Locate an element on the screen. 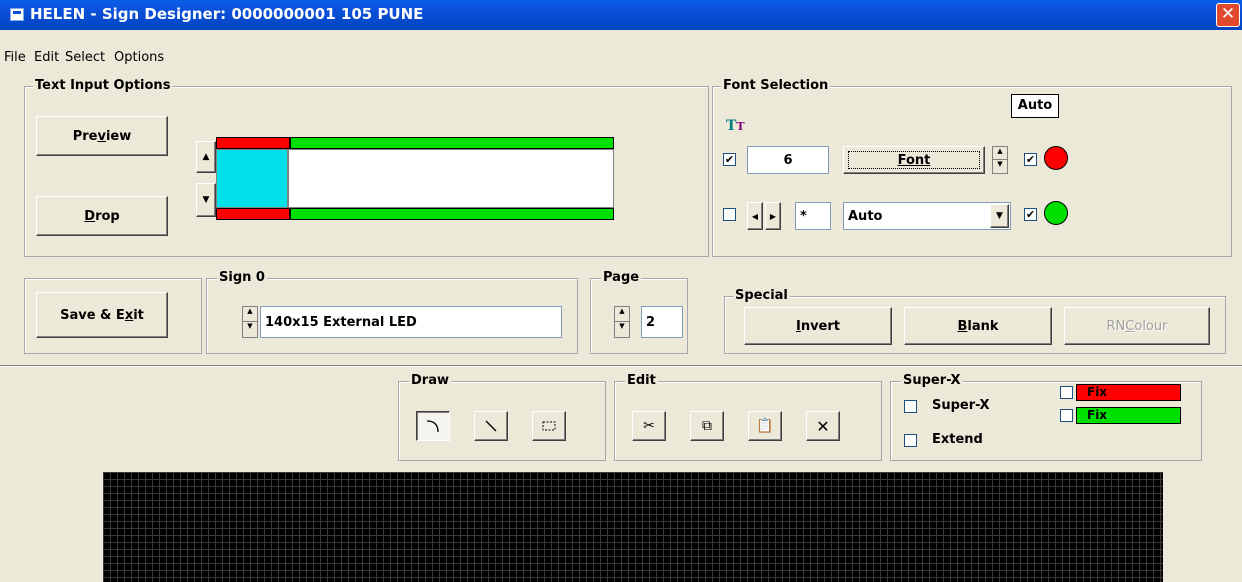 The image size is (1242, 582). font-button: Font is located at coordinates (914, 160).